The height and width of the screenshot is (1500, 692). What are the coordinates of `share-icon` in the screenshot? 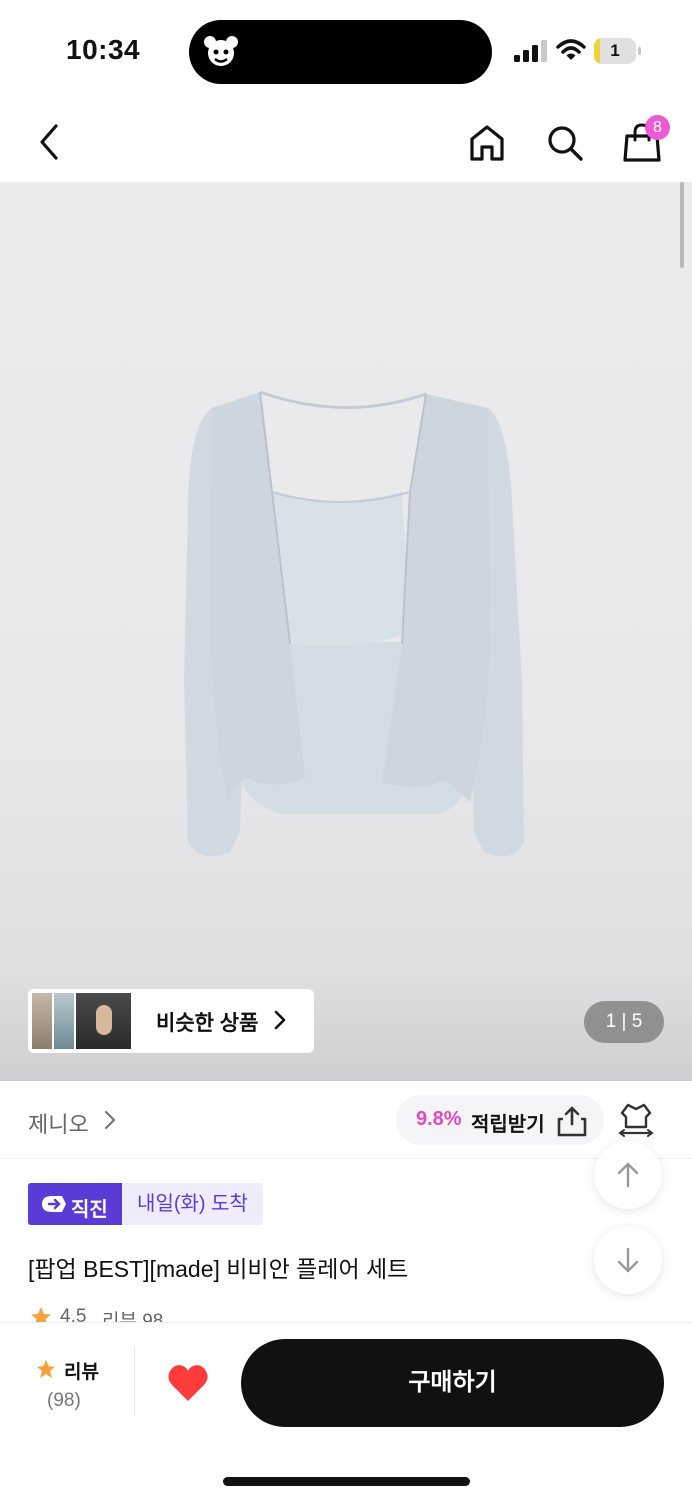 It's located at (572, 1121).